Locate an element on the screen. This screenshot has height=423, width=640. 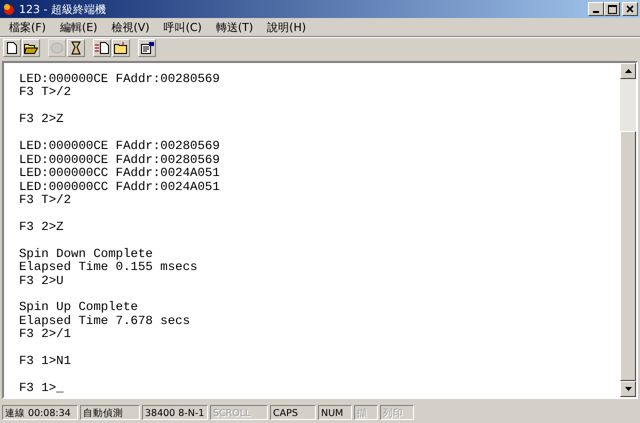
menu-item: 呼叫(C) is located at coordinates (182, 27).